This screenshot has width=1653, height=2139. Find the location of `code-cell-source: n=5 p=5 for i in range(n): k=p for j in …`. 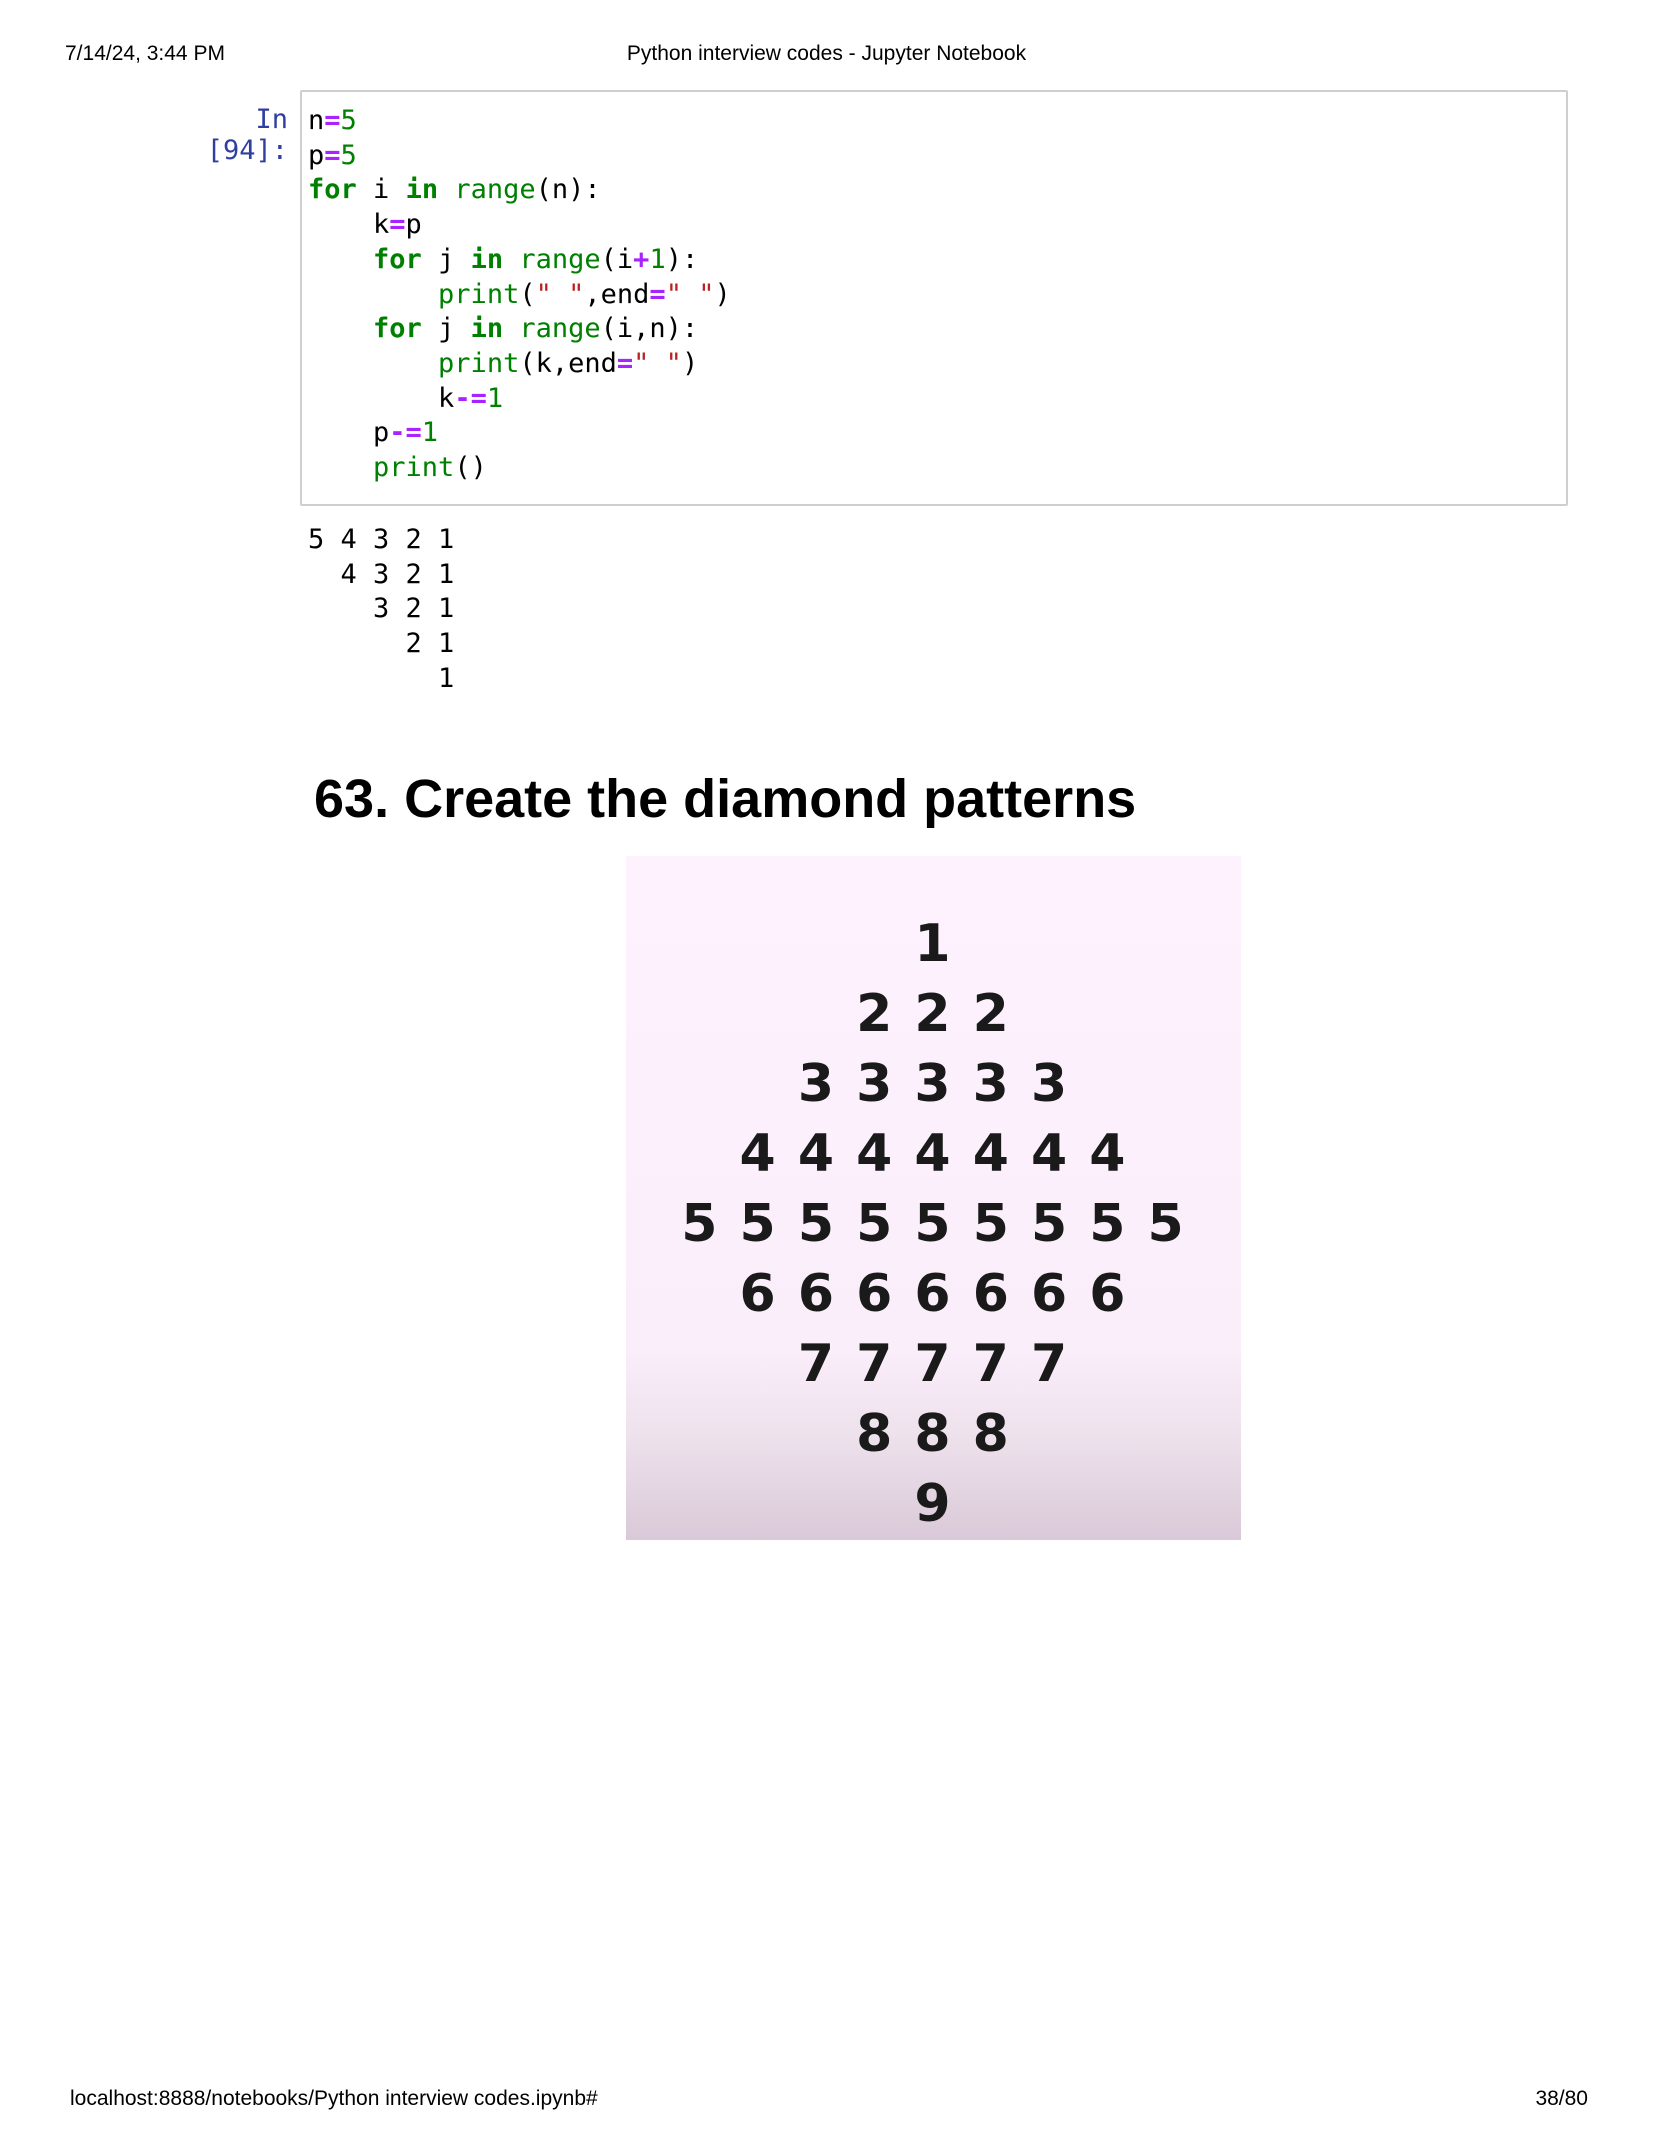

code-cell-source: n=5 p=5 for i in range(n): k=p for j in … is located at coordinates (519, 295).